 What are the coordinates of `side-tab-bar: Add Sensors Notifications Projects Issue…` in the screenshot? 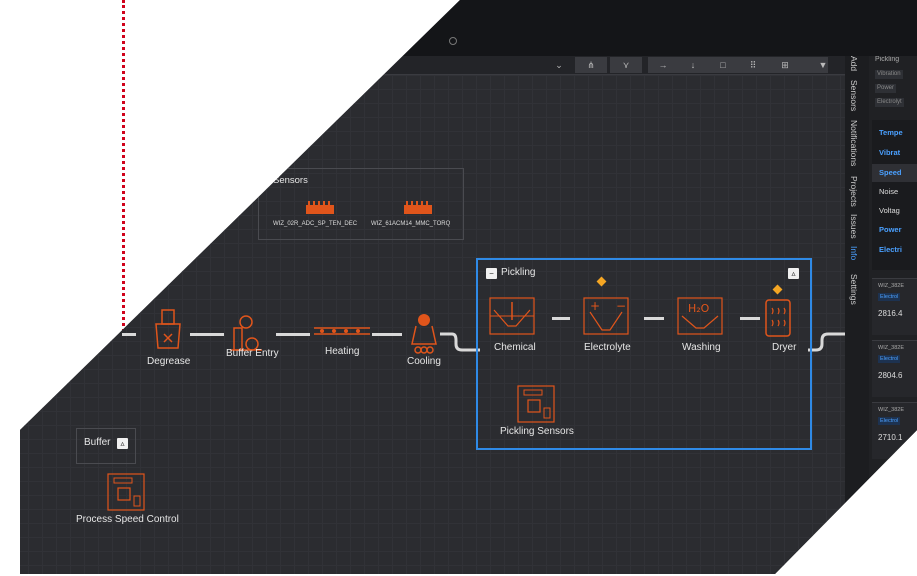 It's located at (857, 315).